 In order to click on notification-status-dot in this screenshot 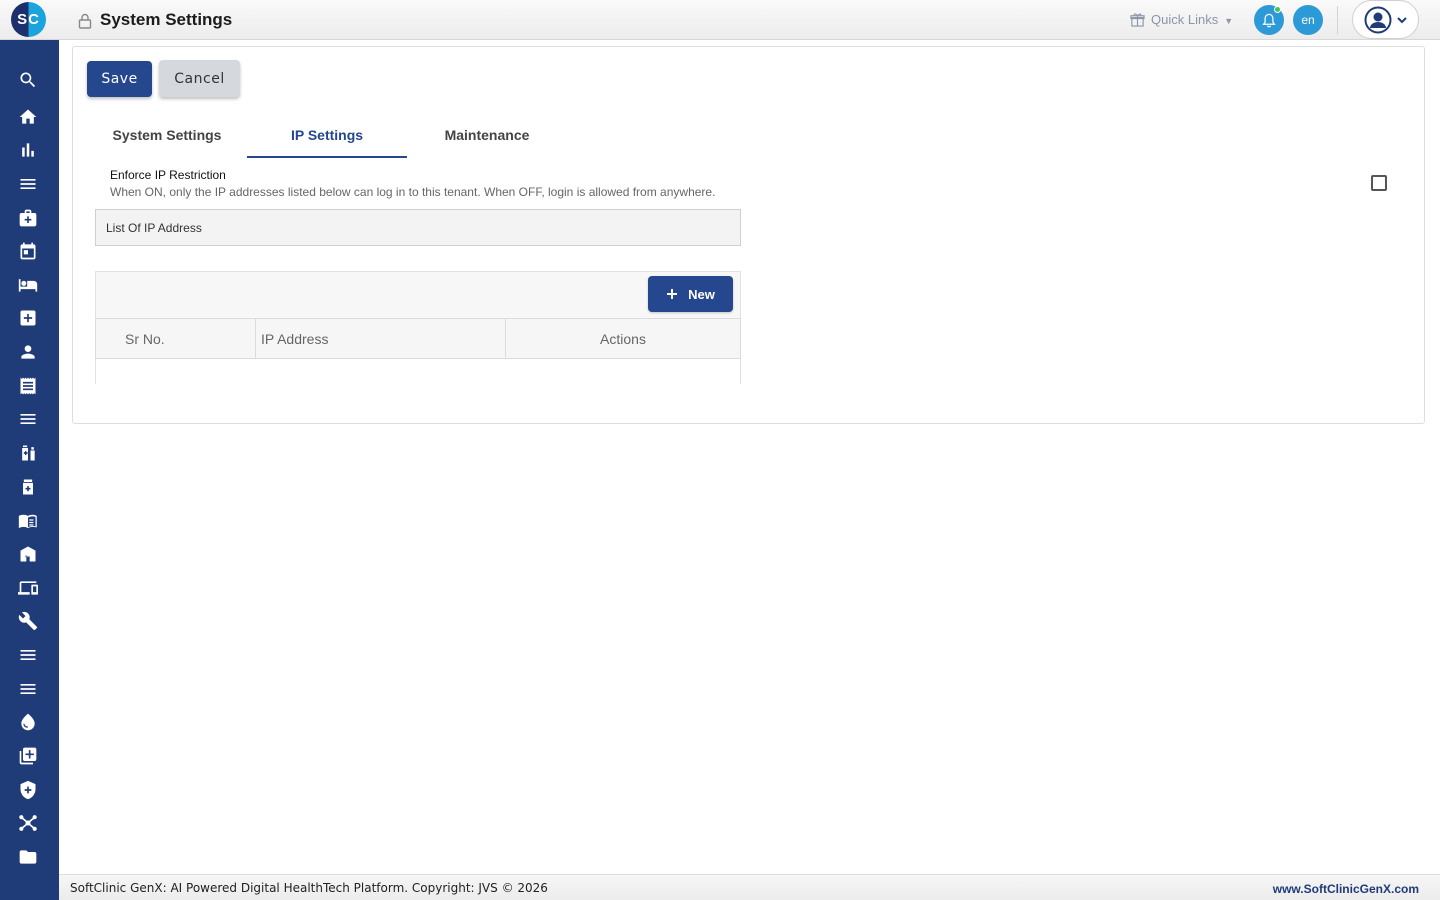, I will do `click(1277, 9)`.